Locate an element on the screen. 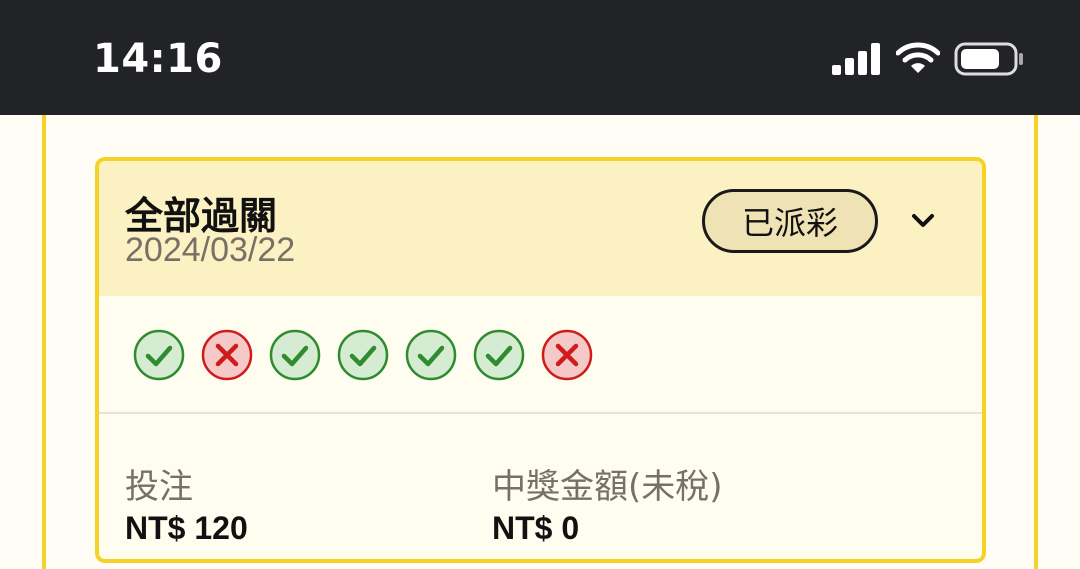 The width and height of the screenshot is (1080, 569). stake-block: 投注 NT$ 120 is located at coordinates (186, 503).